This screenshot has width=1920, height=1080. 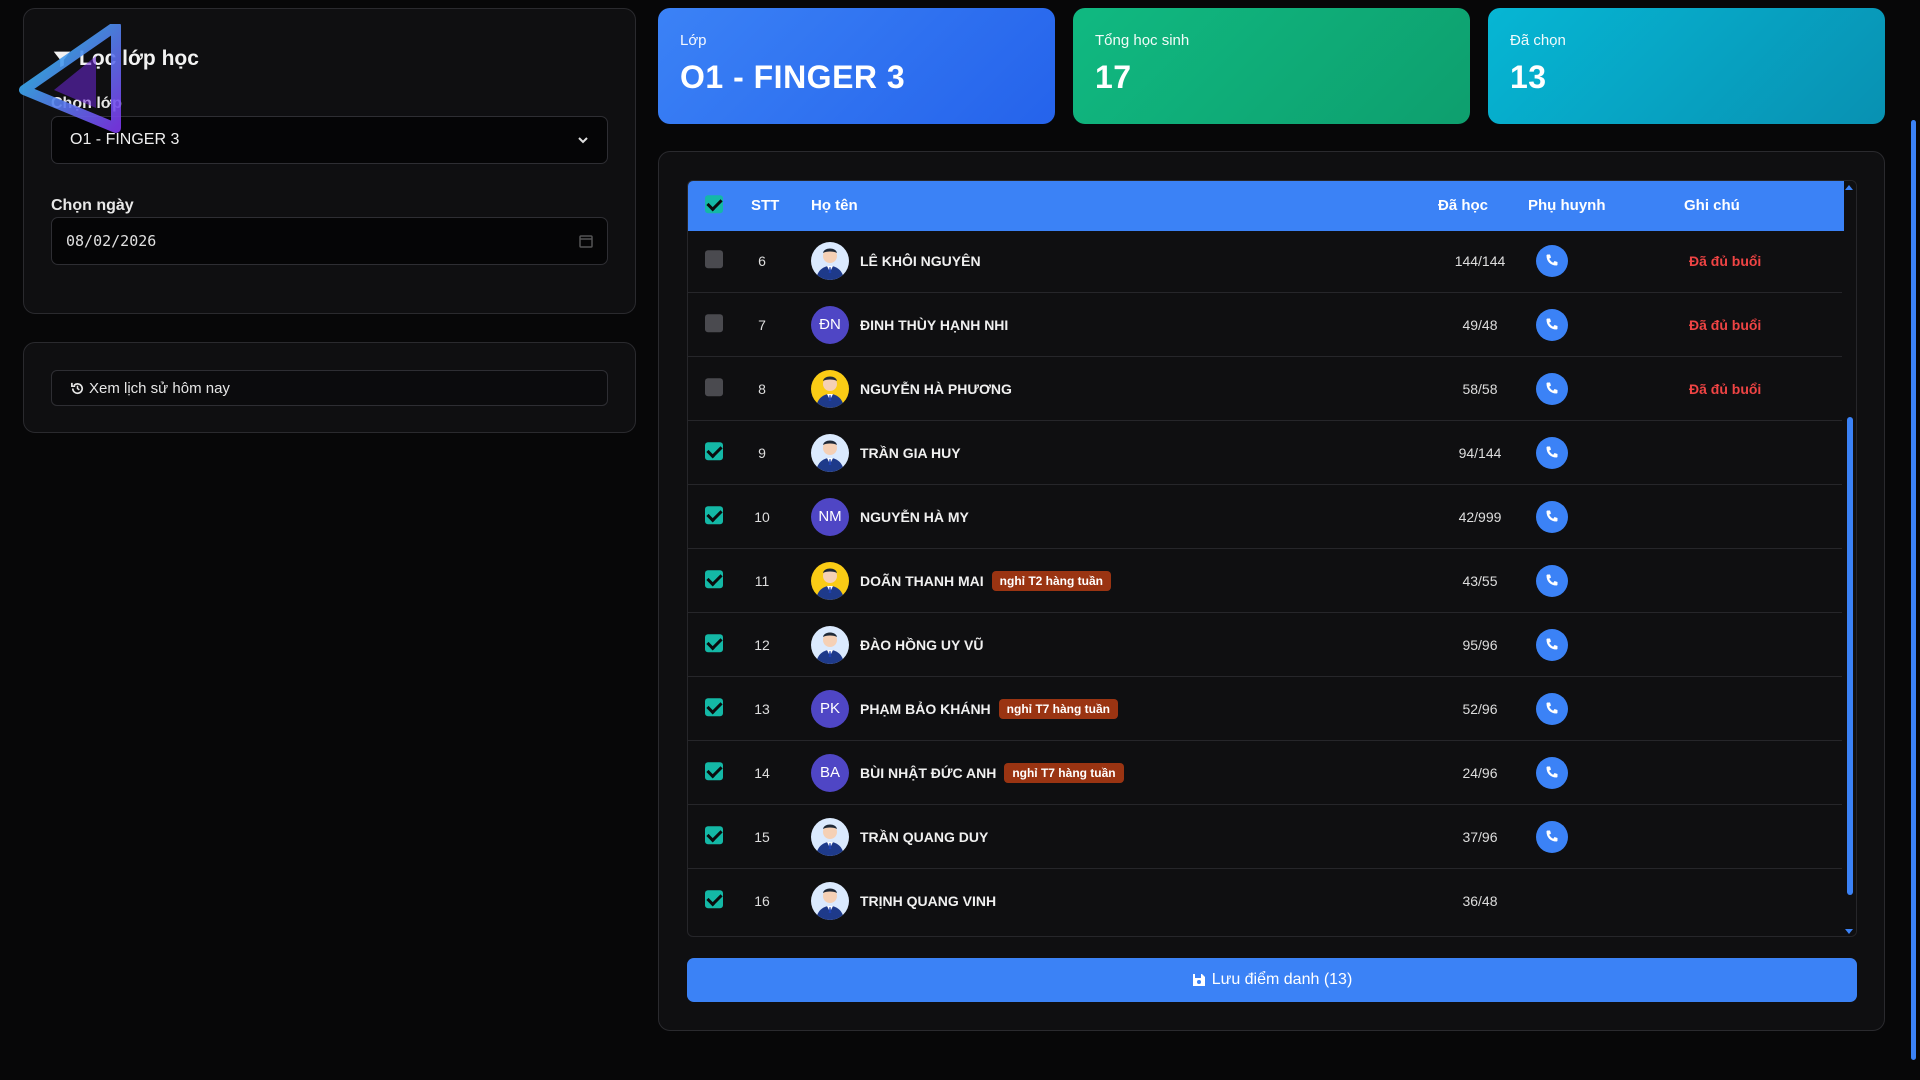 I want to click on page-scrollbar, so click(x=1913, y=590).